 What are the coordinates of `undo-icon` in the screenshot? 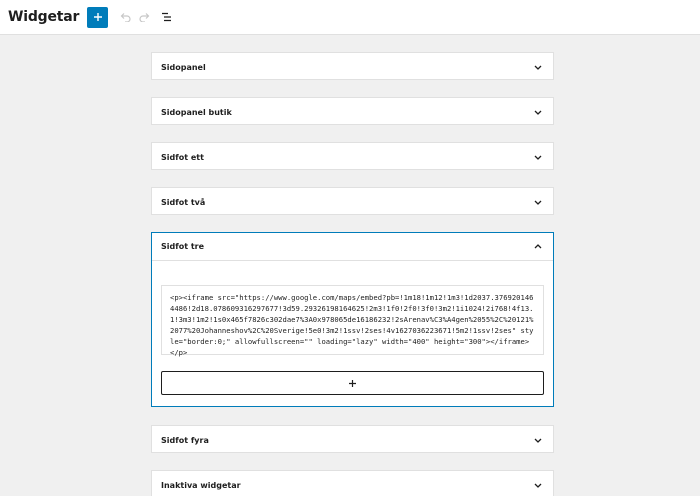 It's located at (125, 17).